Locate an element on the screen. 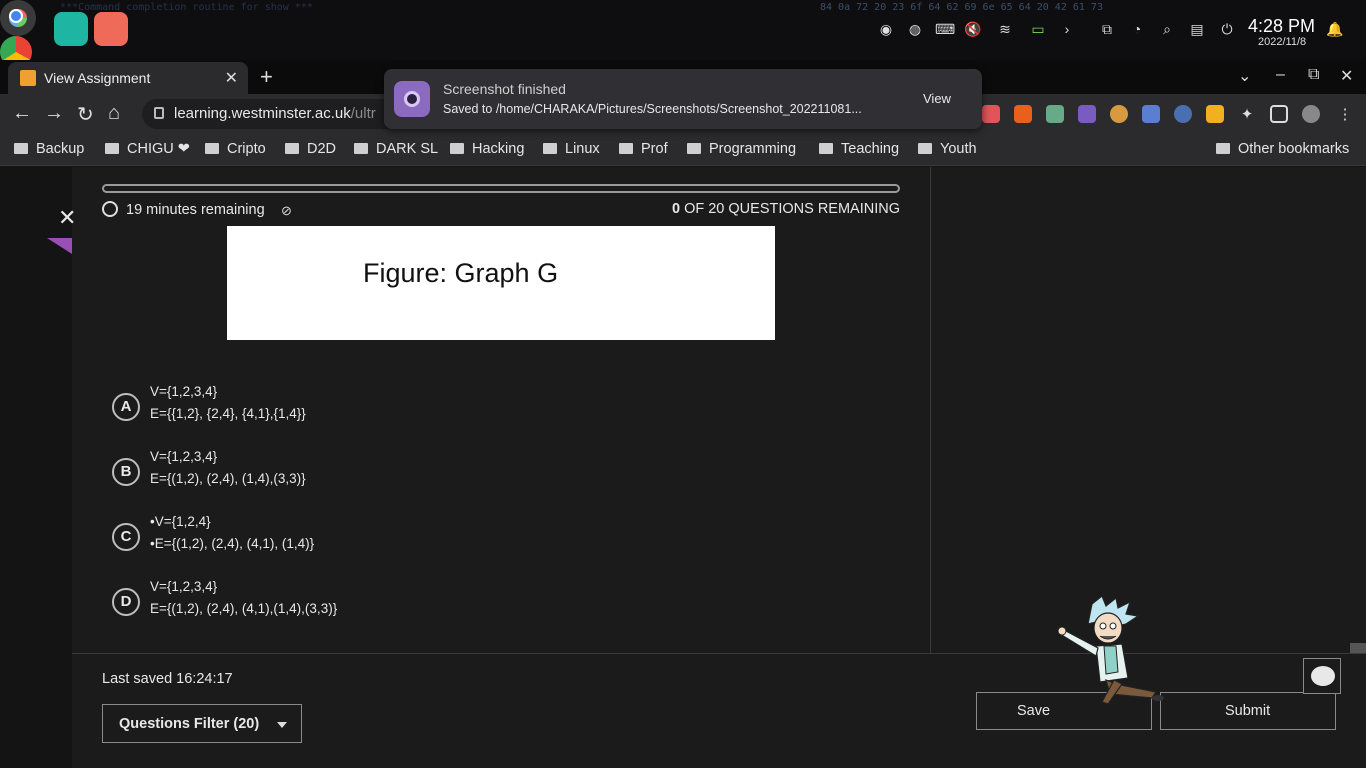 This screenshot has height=768, width=1366. browser-tab: View Assignment ✕ is located at coordinates (128, 78).